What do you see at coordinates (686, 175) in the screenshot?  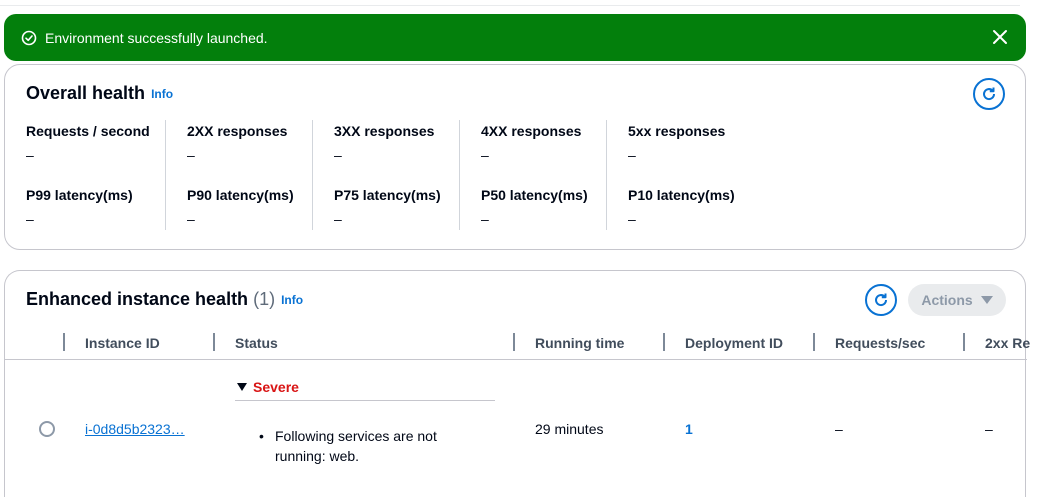 I see `metric-column-5: 5xx responses – P10 latency(ms) –` at bounding box center [686, 175].